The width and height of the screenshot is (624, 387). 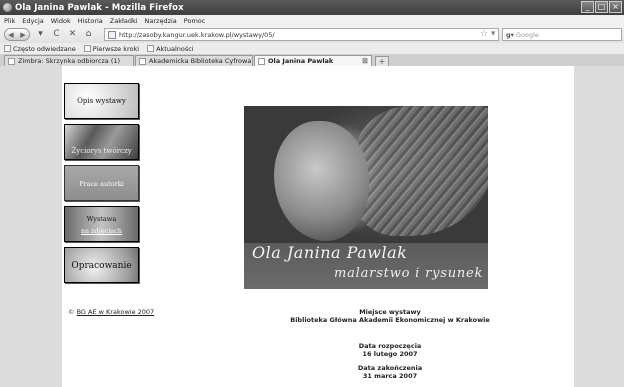 I want to click on back-arrow-icon: ◀, so click(x=10, y=35).